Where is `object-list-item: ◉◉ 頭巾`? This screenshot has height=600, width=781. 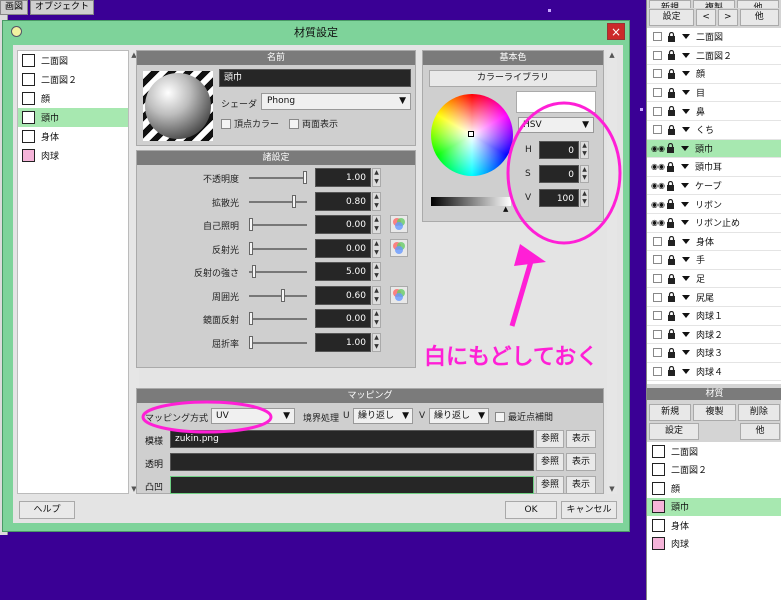 object-list-item: ◉◉ 頭巾 is located at coordinates (714, 149).